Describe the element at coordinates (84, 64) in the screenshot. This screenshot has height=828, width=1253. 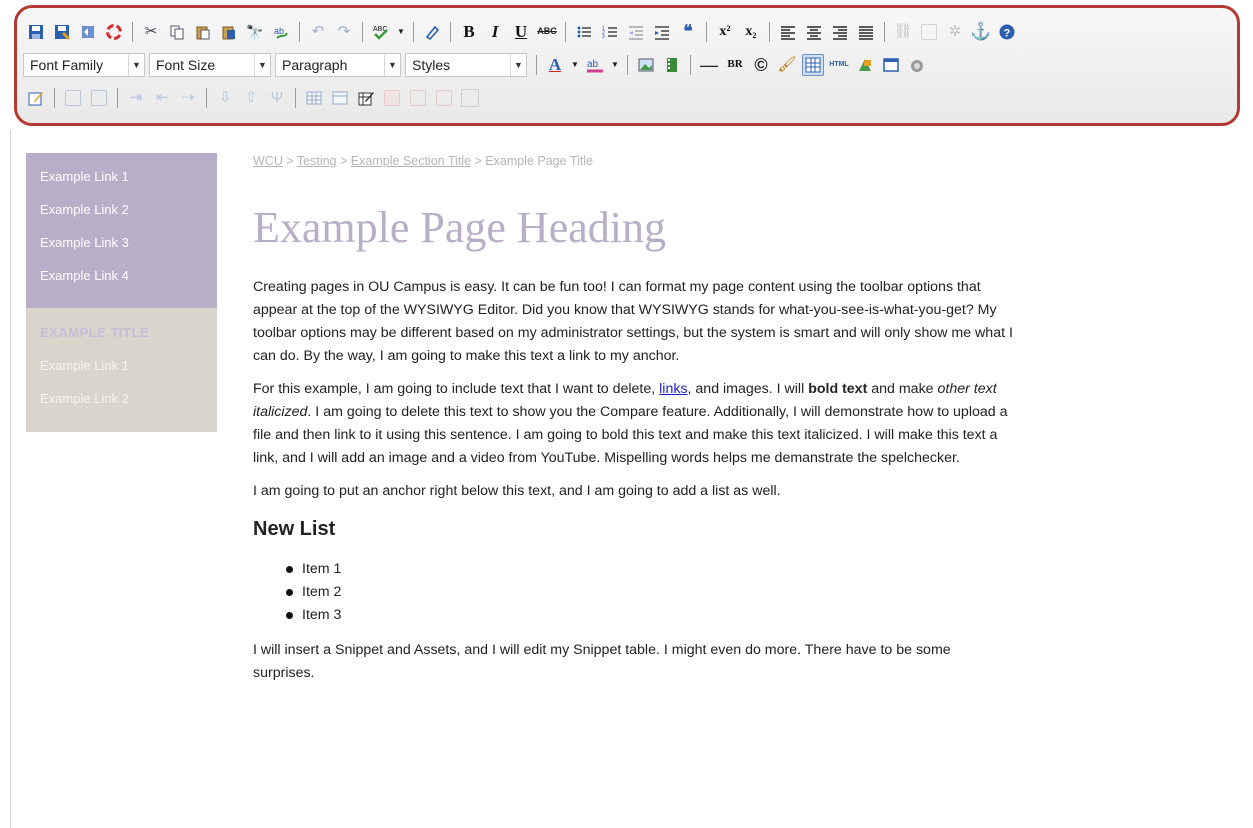
I see `font-family-select: Font Family ▼` at that location.